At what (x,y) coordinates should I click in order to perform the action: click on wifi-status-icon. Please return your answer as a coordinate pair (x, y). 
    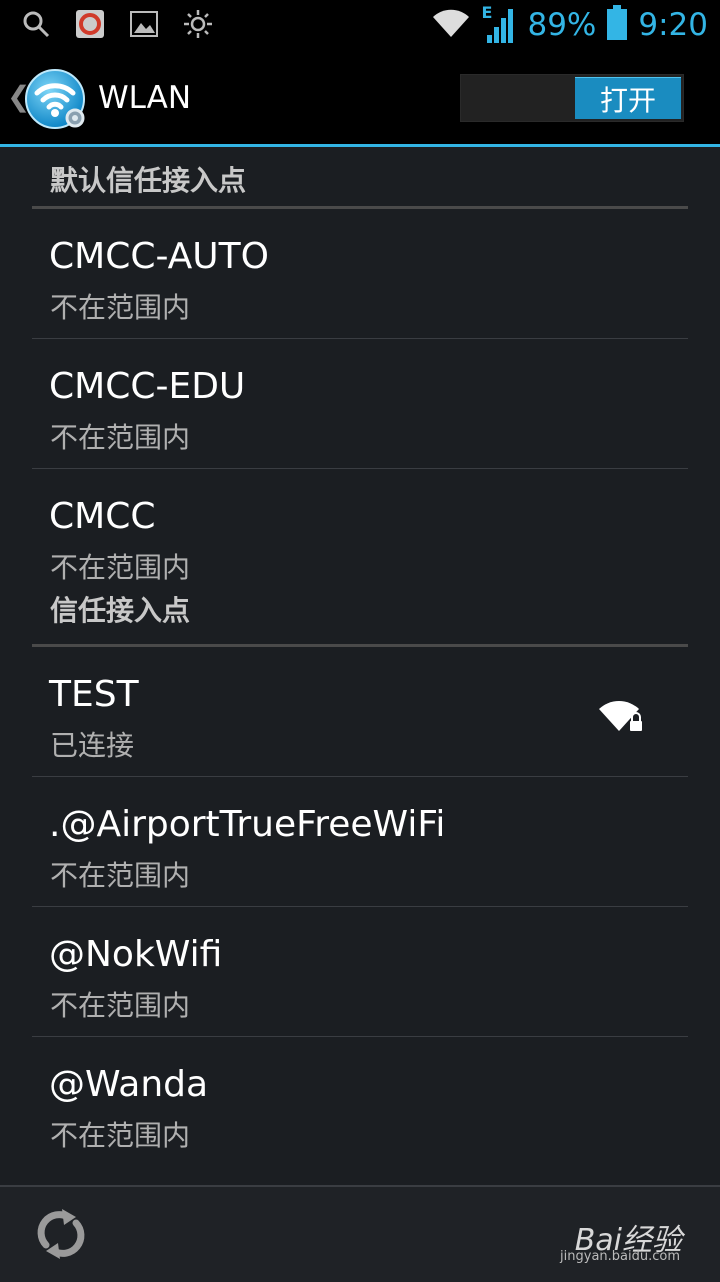
    Looking at the image, I should click on (451, 25).